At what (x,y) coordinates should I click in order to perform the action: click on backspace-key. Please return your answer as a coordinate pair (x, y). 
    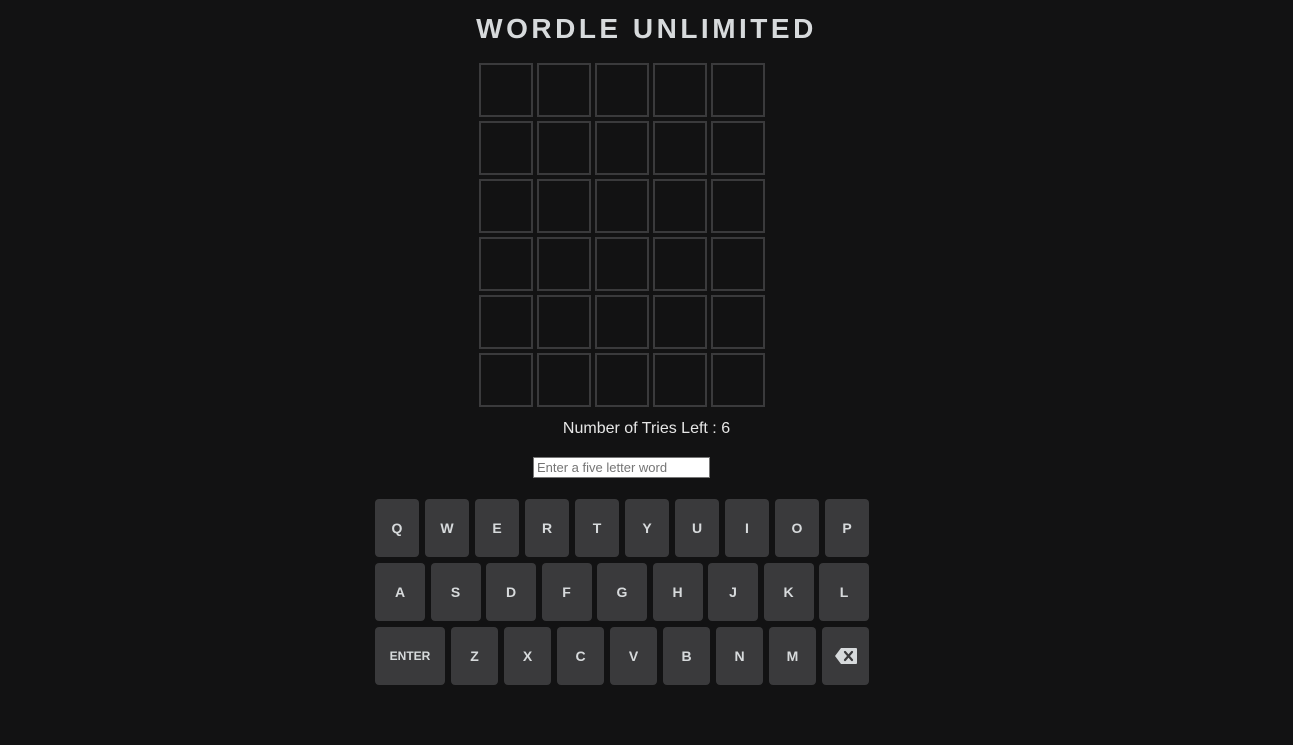
    Looking at the image, I should click on (845, 656).